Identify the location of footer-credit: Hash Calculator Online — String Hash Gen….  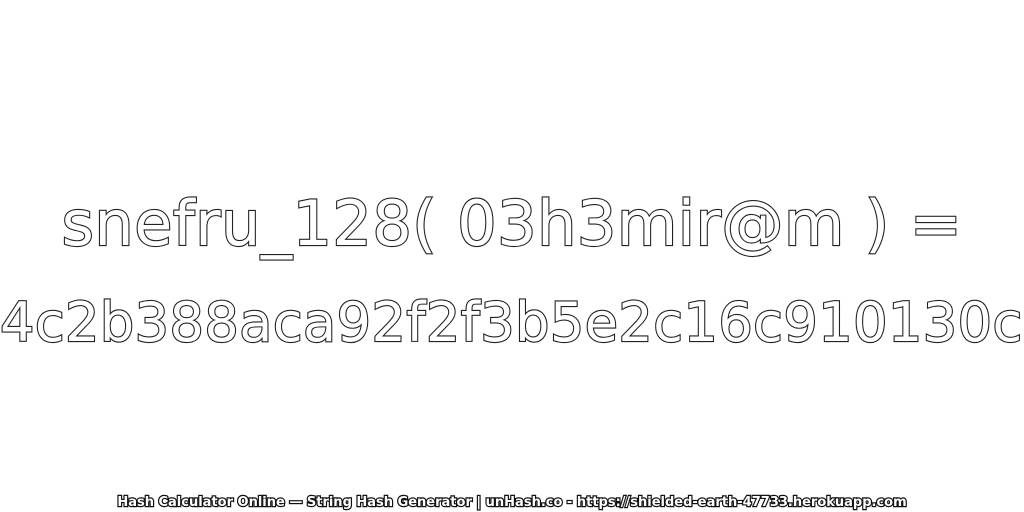
(512, 502).